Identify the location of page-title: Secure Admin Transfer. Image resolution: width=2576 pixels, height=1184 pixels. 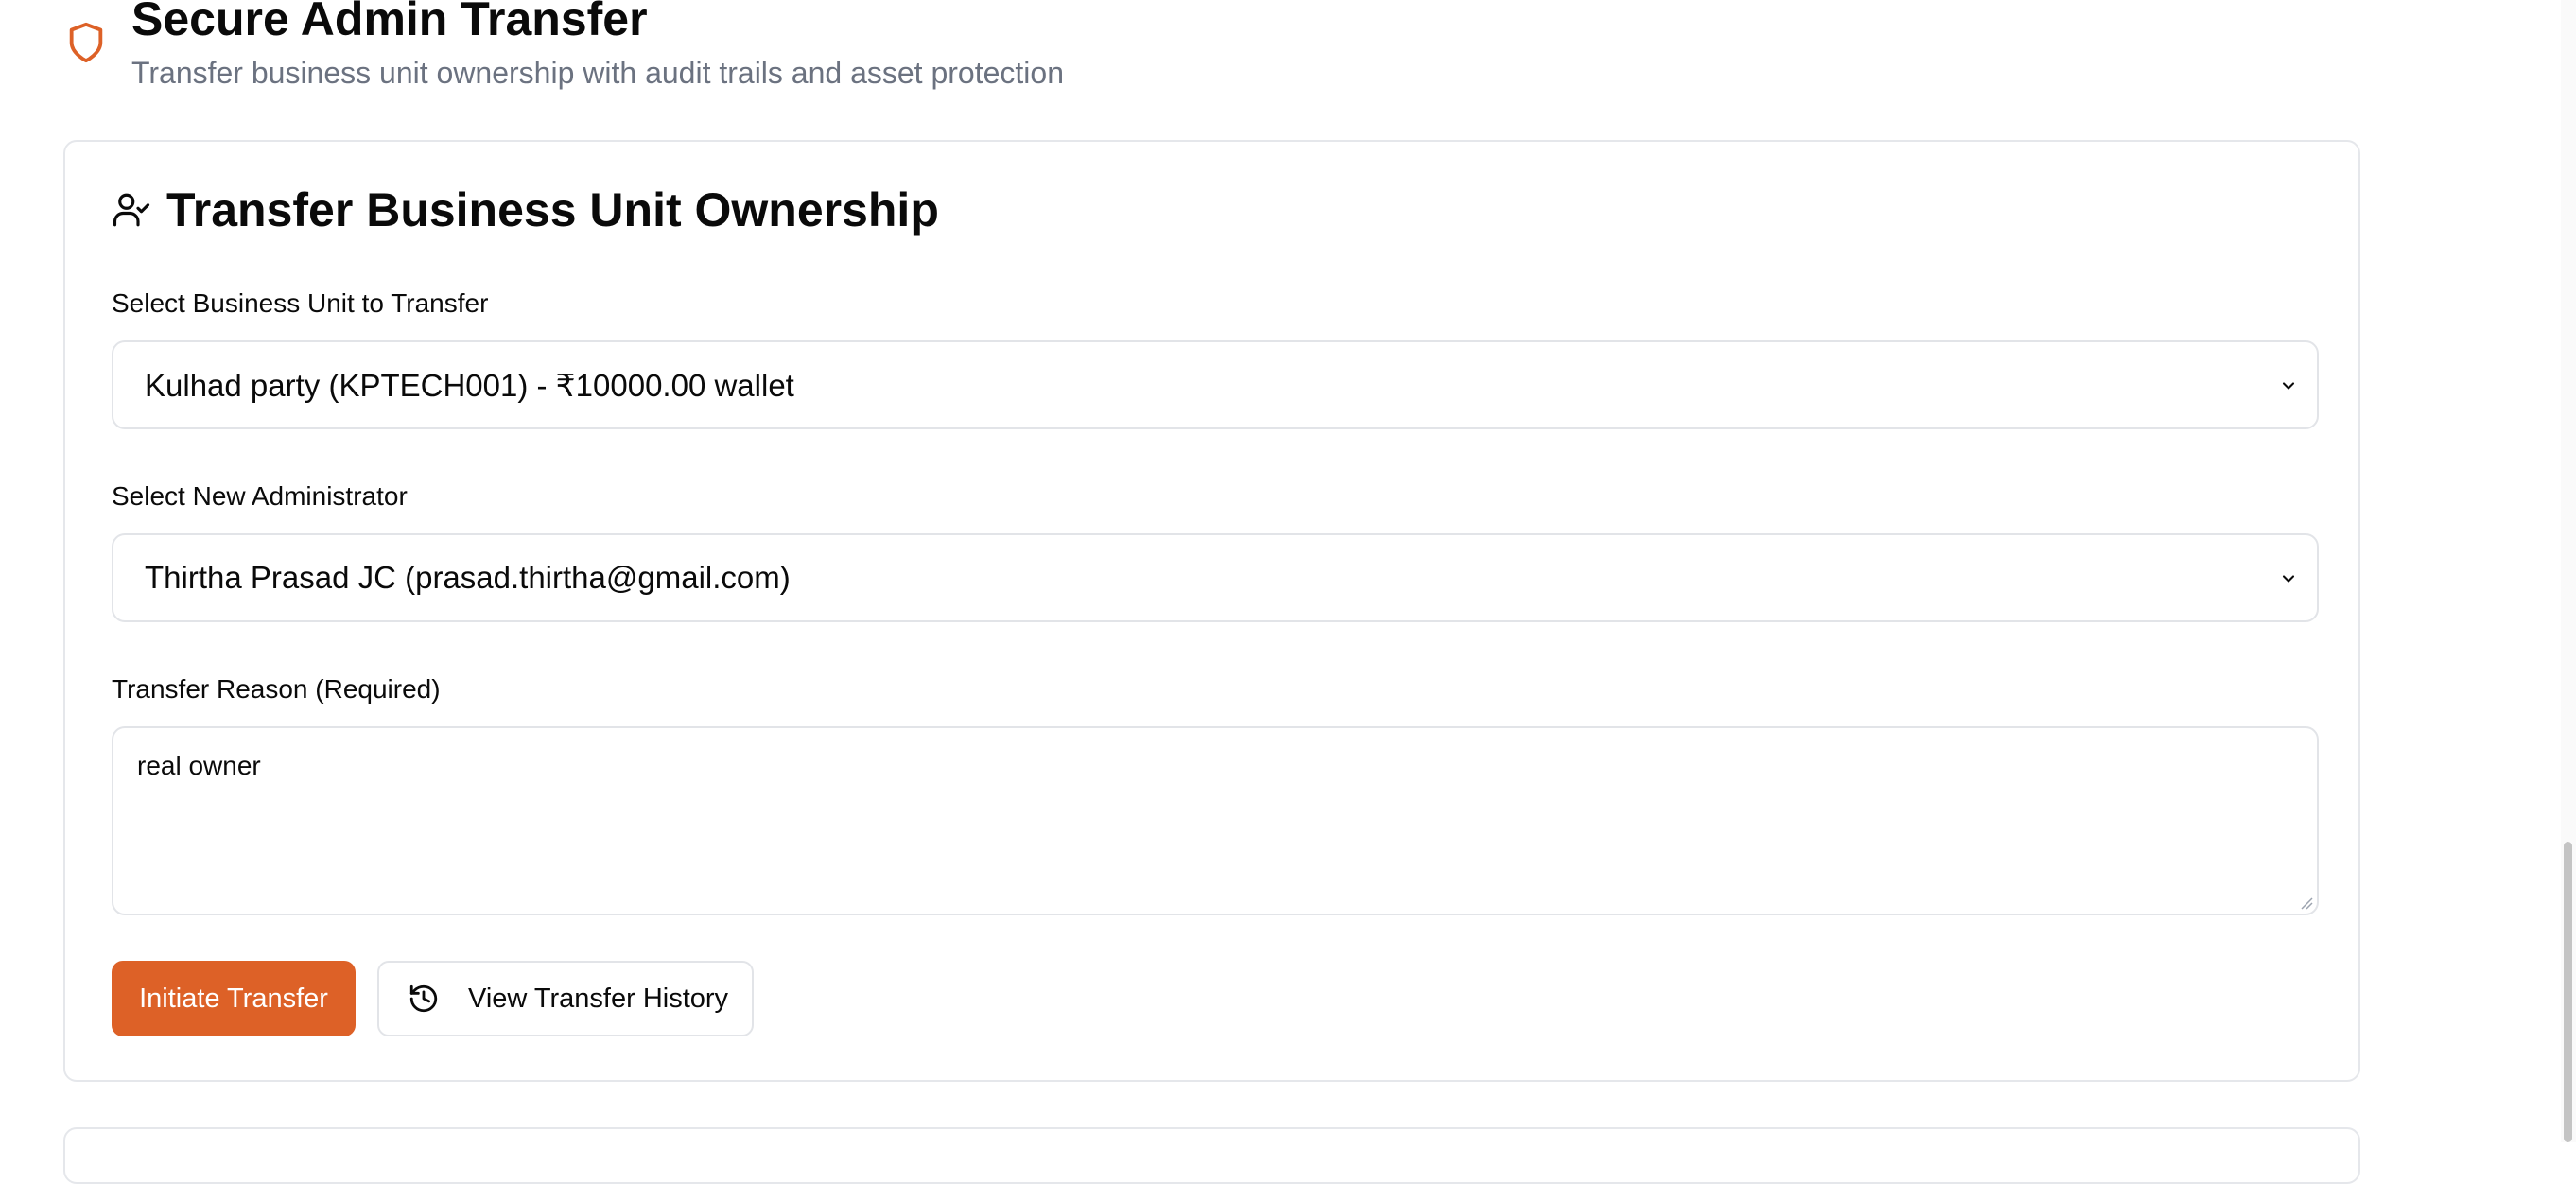
(389, 22).